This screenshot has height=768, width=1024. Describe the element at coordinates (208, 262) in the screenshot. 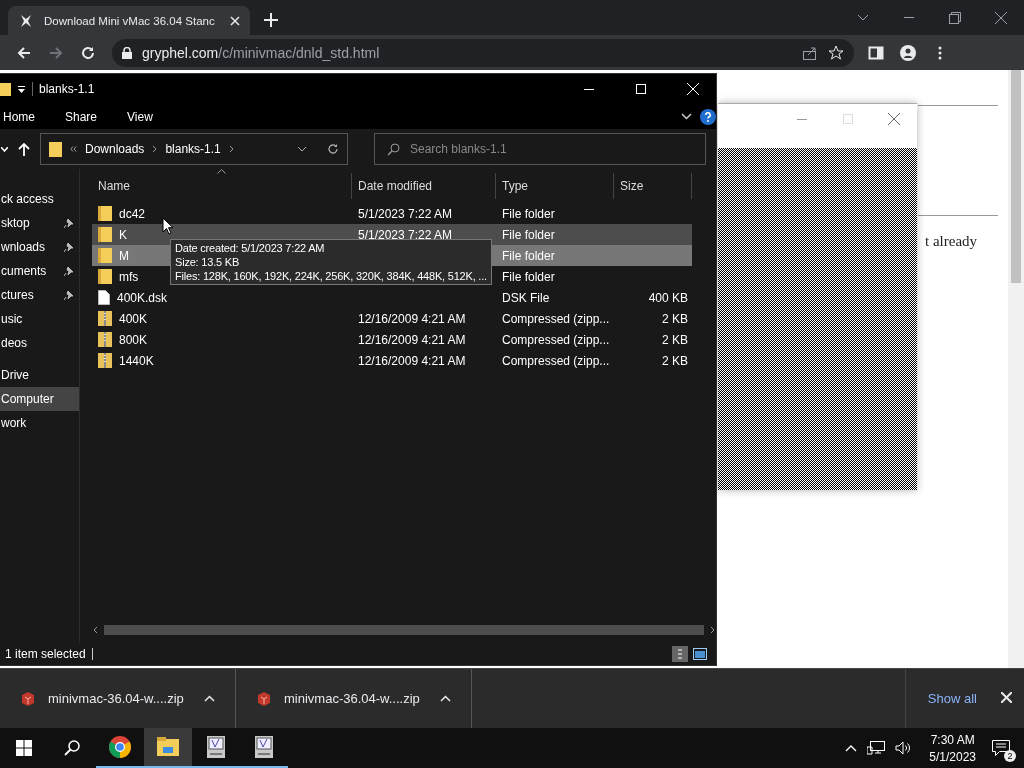

I see `tooltip-text: Size: 13.5 KB` at that location.